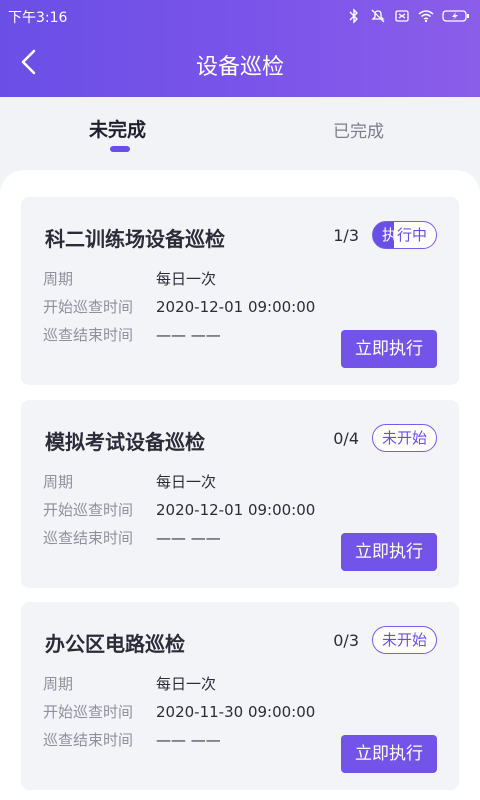 Image resolution: width=480 pixels, height=800 pixels. Describe the element at coordinates (402, 16) in the screenshot. I see `no-sim-icon` at that location.